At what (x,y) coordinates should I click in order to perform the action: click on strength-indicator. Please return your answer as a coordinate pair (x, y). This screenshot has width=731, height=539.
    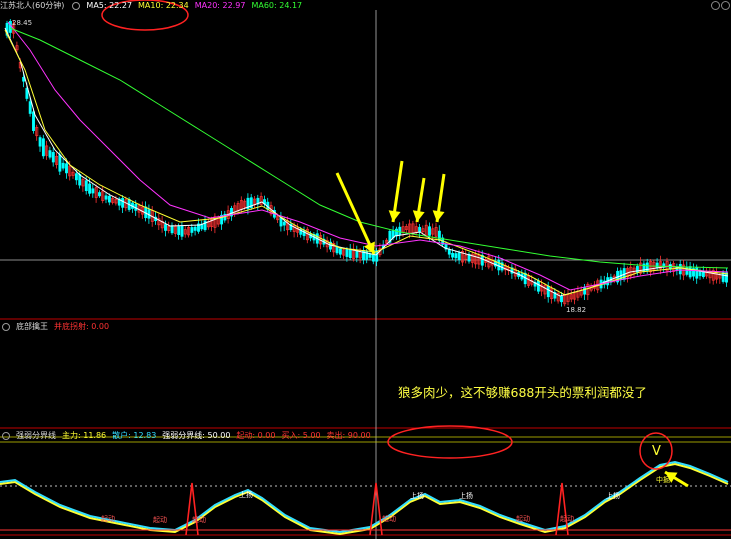
    Looking at the image, I should click on (365, 498).